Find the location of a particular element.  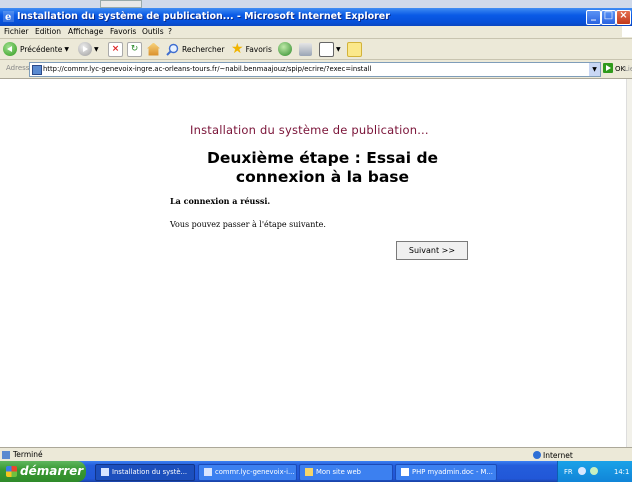

stop-button: × is located at coordinates (115, 49).